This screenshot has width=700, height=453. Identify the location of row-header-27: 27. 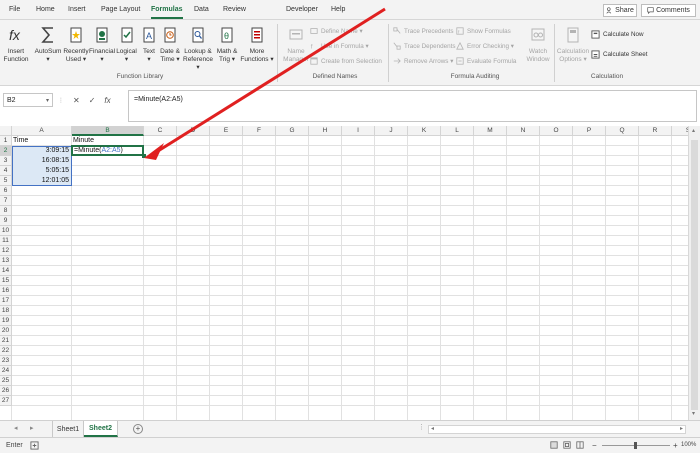
(6, 401).